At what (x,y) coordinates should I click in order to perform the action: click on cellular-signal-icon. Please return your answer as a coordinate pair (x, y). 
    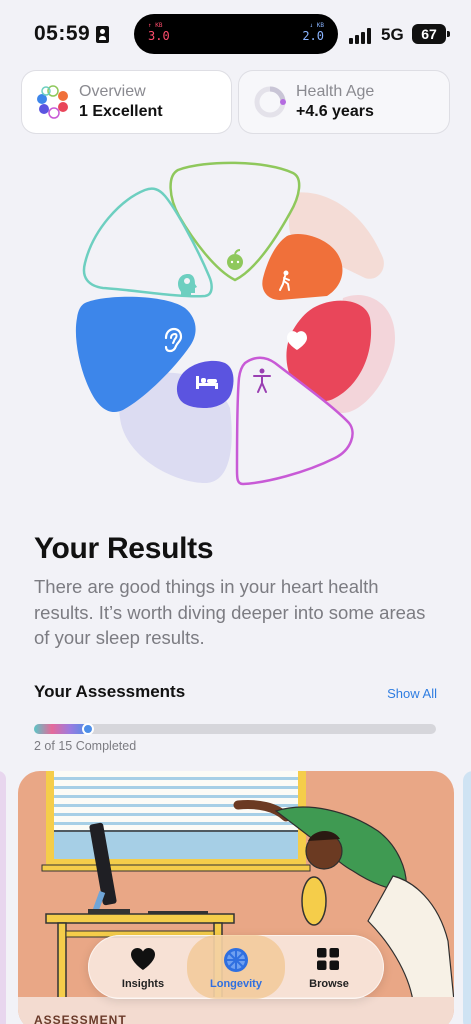
    Looking at the image, I should click on (361, 36).